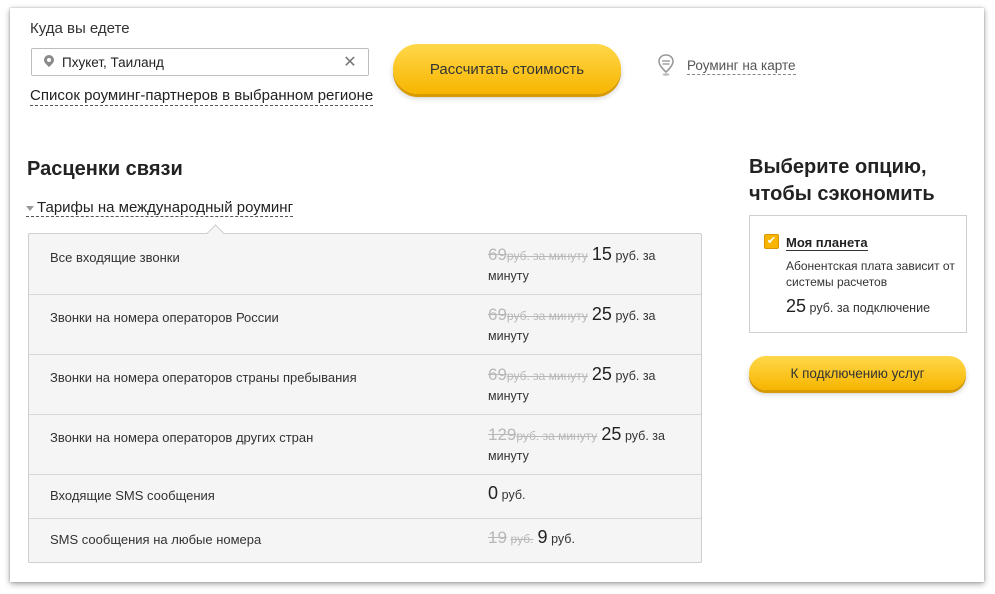 This screenshot has width=995, height=594. Describe the element at coordinates (497, 537) in the screenshot. I see `old-price: 19` at that location.